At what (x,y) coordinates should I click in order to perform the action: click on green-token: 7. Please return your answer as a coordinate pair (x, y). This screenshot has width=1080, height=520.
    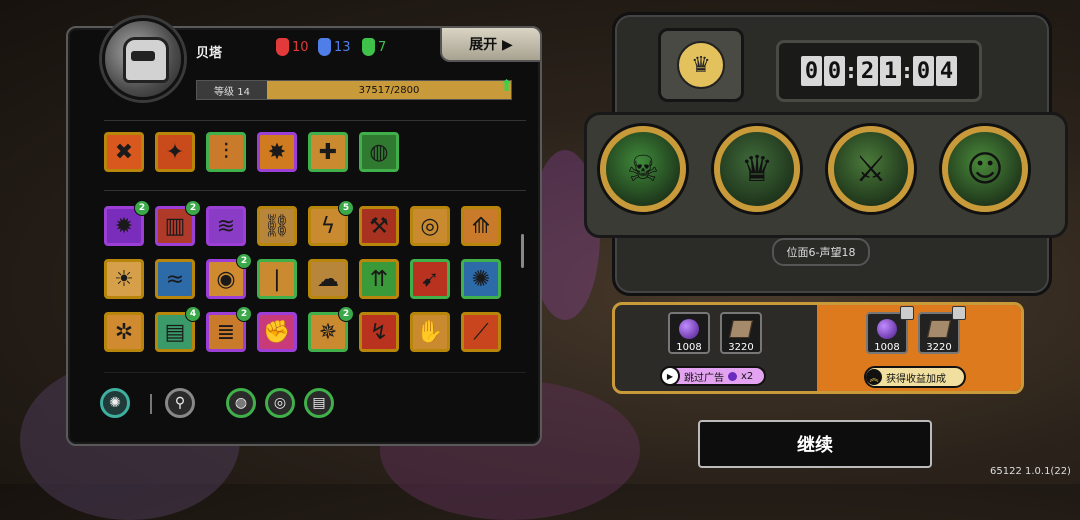
    Looking at the image, I should click on (374, 47).